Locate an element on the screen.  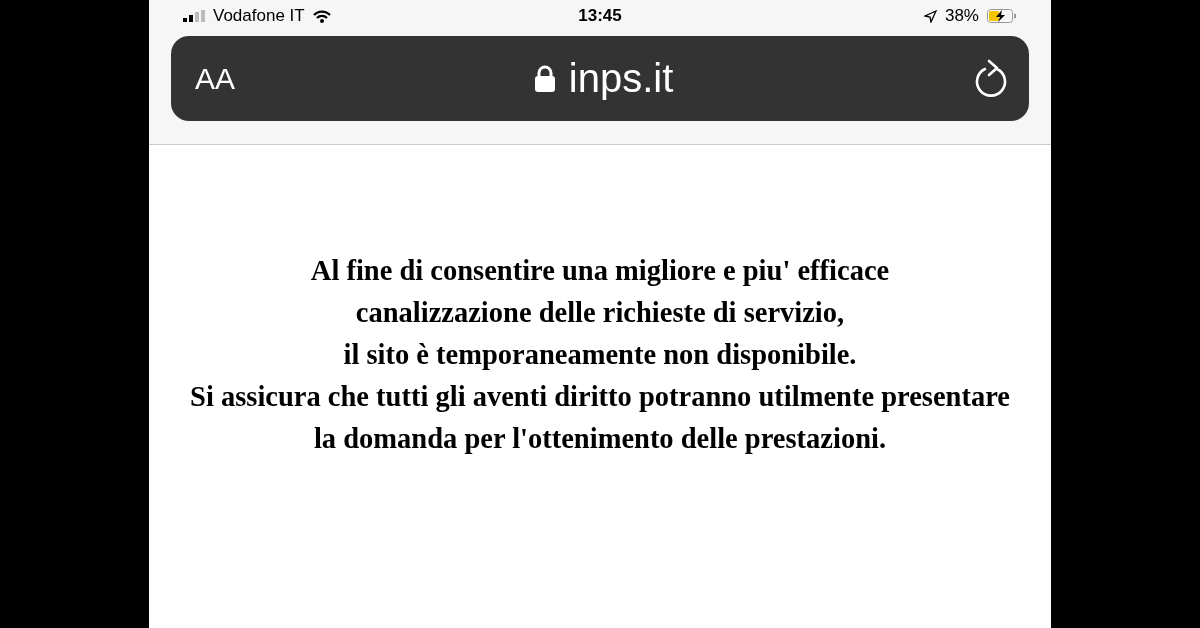
clock-time: 13:45 is located at coordinates (600, 16).